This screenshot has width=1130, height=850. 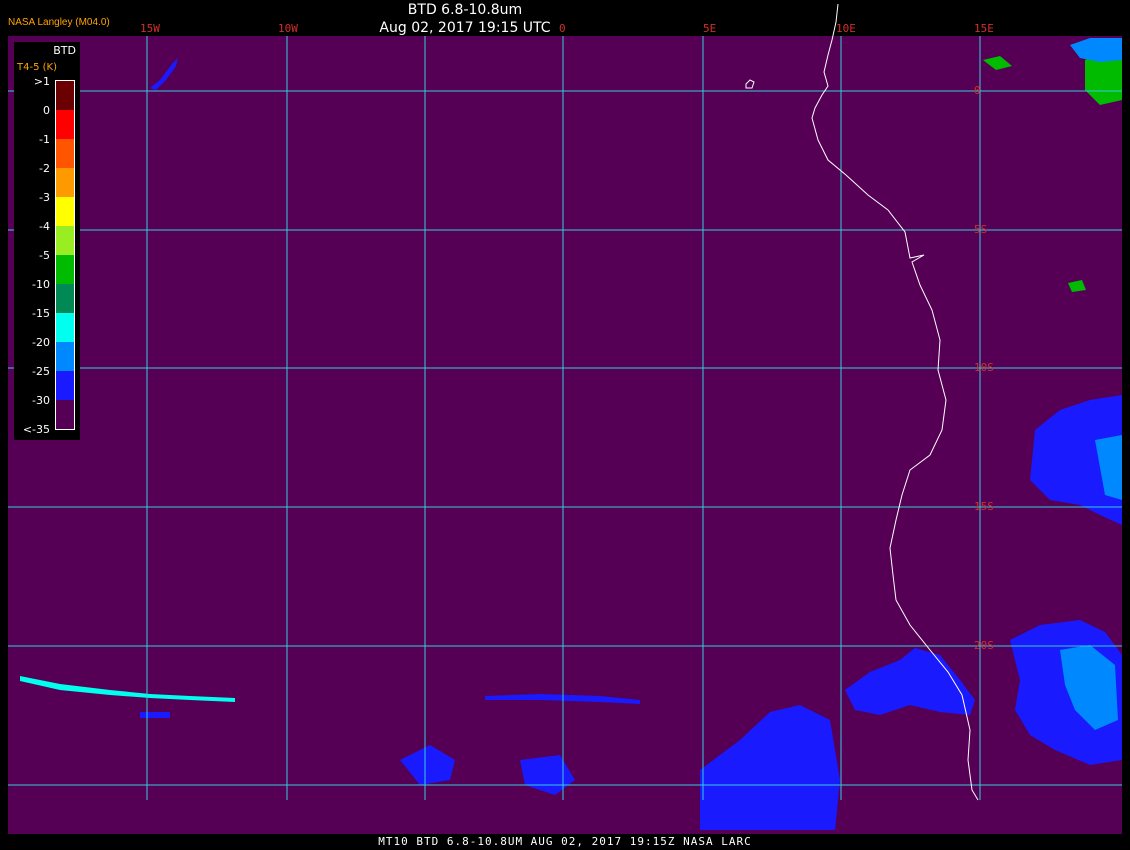 I want to click on lon-label-15e: 15E, so click(x=984, y=28).